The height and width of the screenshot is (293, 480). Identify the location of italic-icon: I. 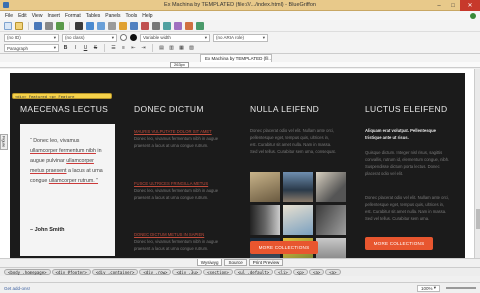
(75, 48).